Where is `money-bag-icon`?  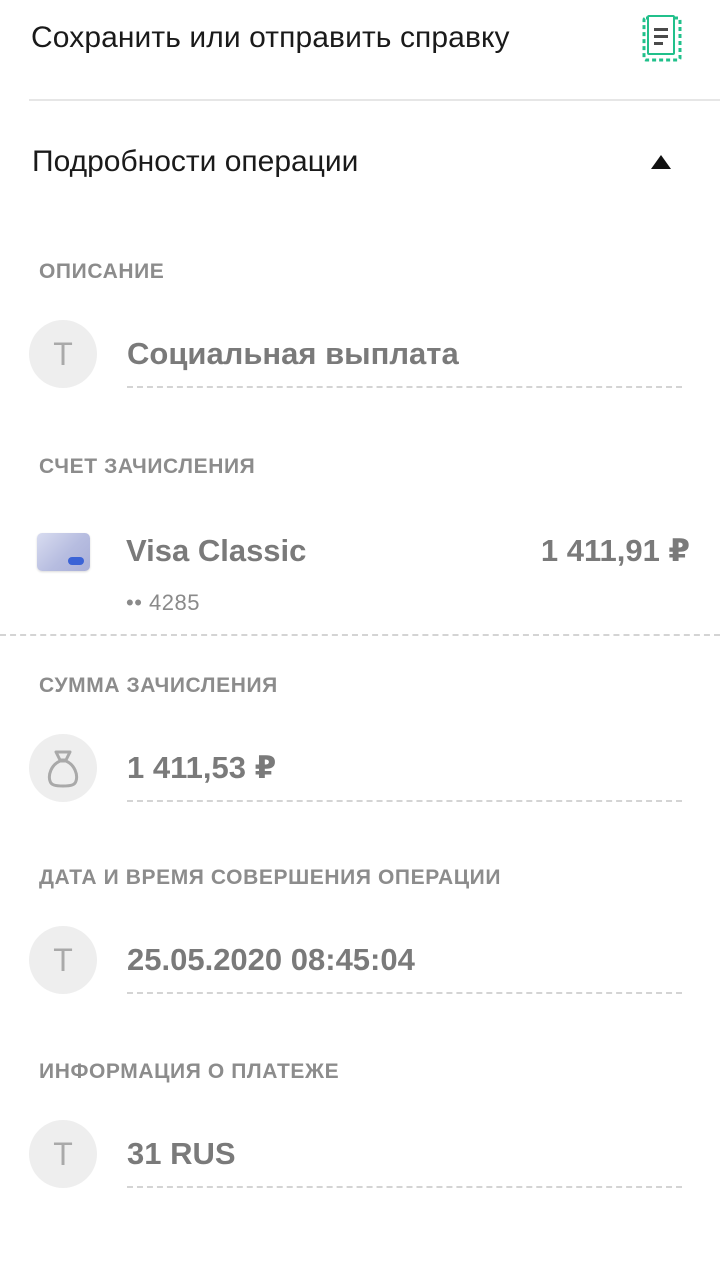 money-bag-icon is located at coordinates (63, 769).